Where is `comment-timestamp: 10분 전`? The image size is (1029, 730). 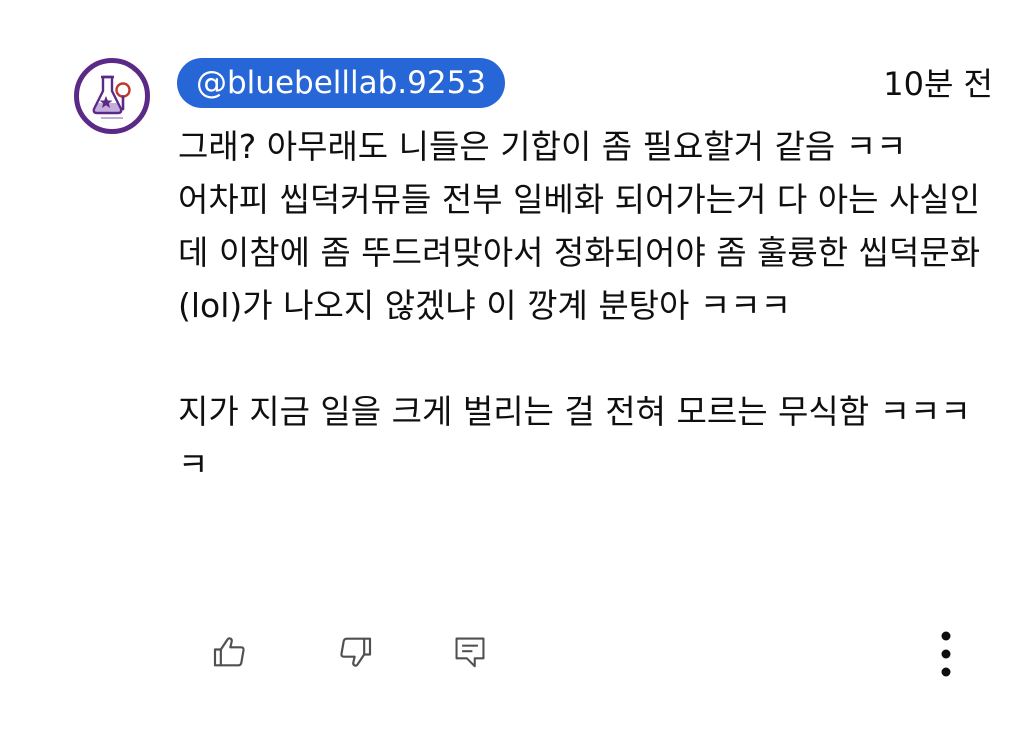
comment-timestamp: 10분 전 is located at coordinates (938, 84).